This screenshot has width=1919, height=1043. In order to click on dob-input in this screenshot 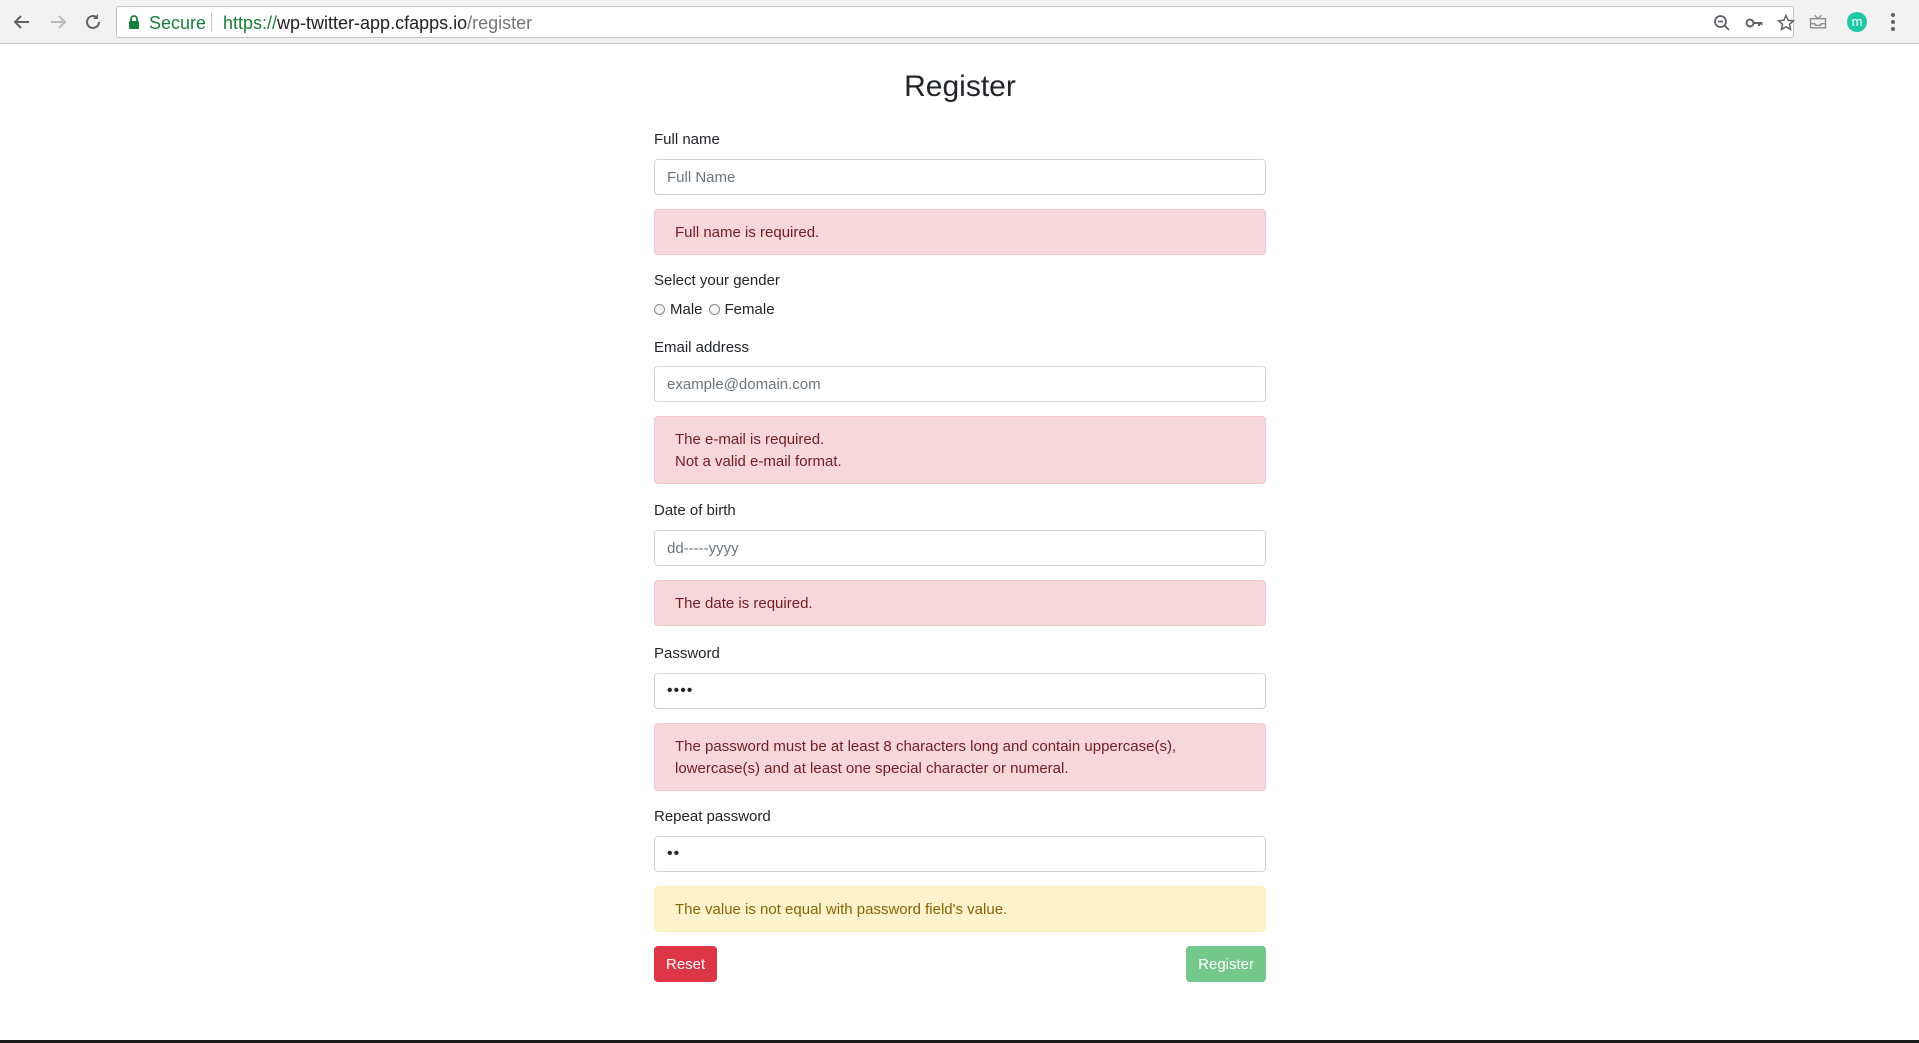, I will do `click(960, 548)`.